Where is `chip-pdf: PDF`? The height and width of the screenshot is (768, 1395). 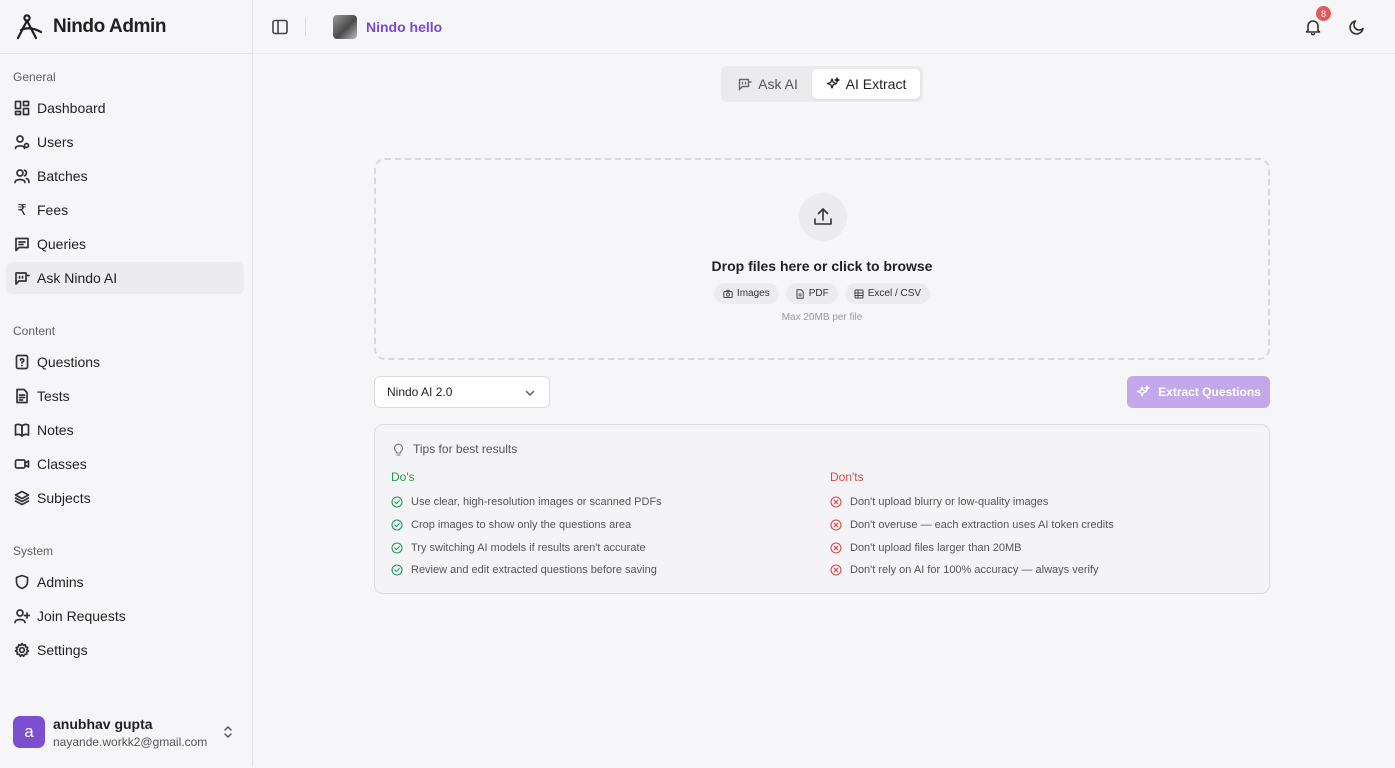 chip-pdf: PDF is located at coordinates (811, 293).